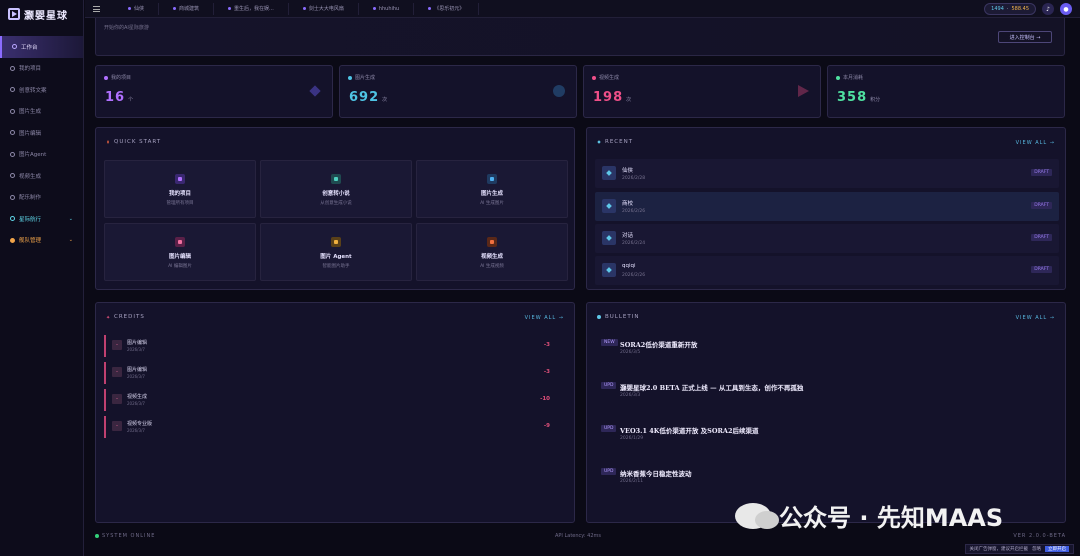 Image resolution: width=1080 pixels, height=556 pixels. What do you see at coordinates (891, 518) in the screenshot?
I see `watermark-text: 公众号 · 先知MAAS` at bounding box center [891, 518].